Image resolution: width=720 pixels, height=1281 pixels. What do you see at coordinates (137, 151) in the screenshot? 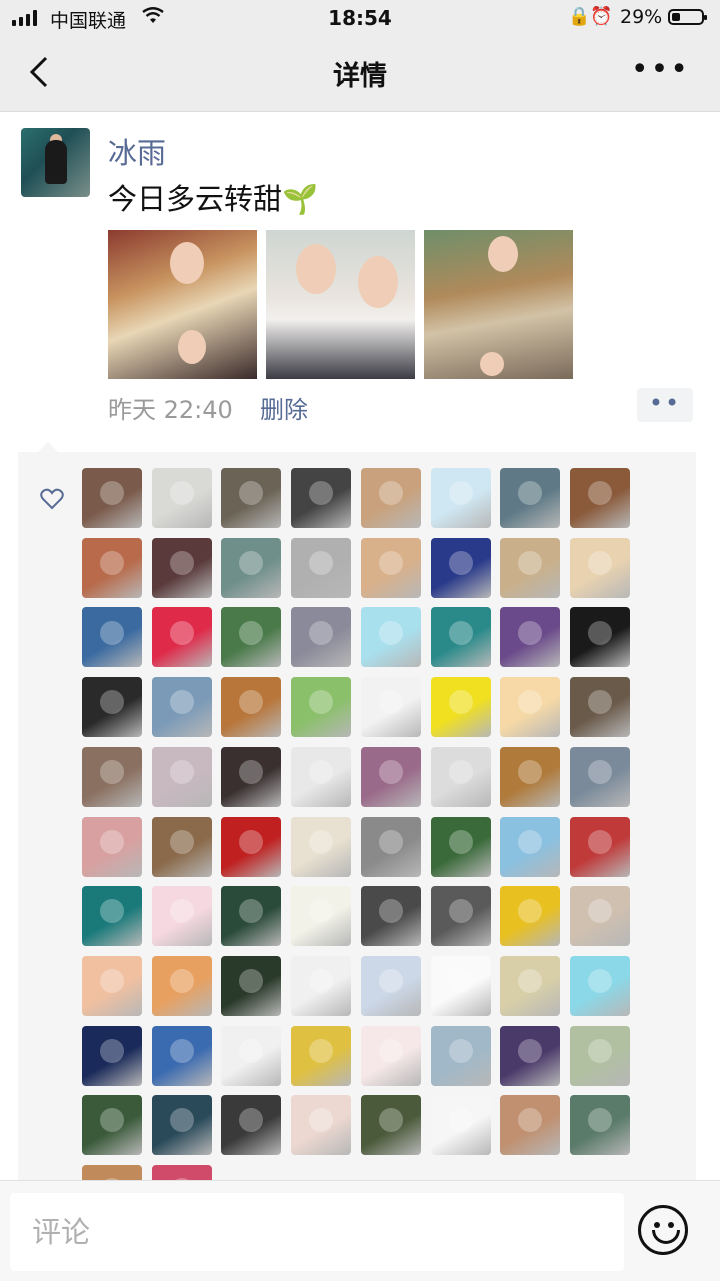
I see `author-name: 冰雨` at bounding box center [137, 151].